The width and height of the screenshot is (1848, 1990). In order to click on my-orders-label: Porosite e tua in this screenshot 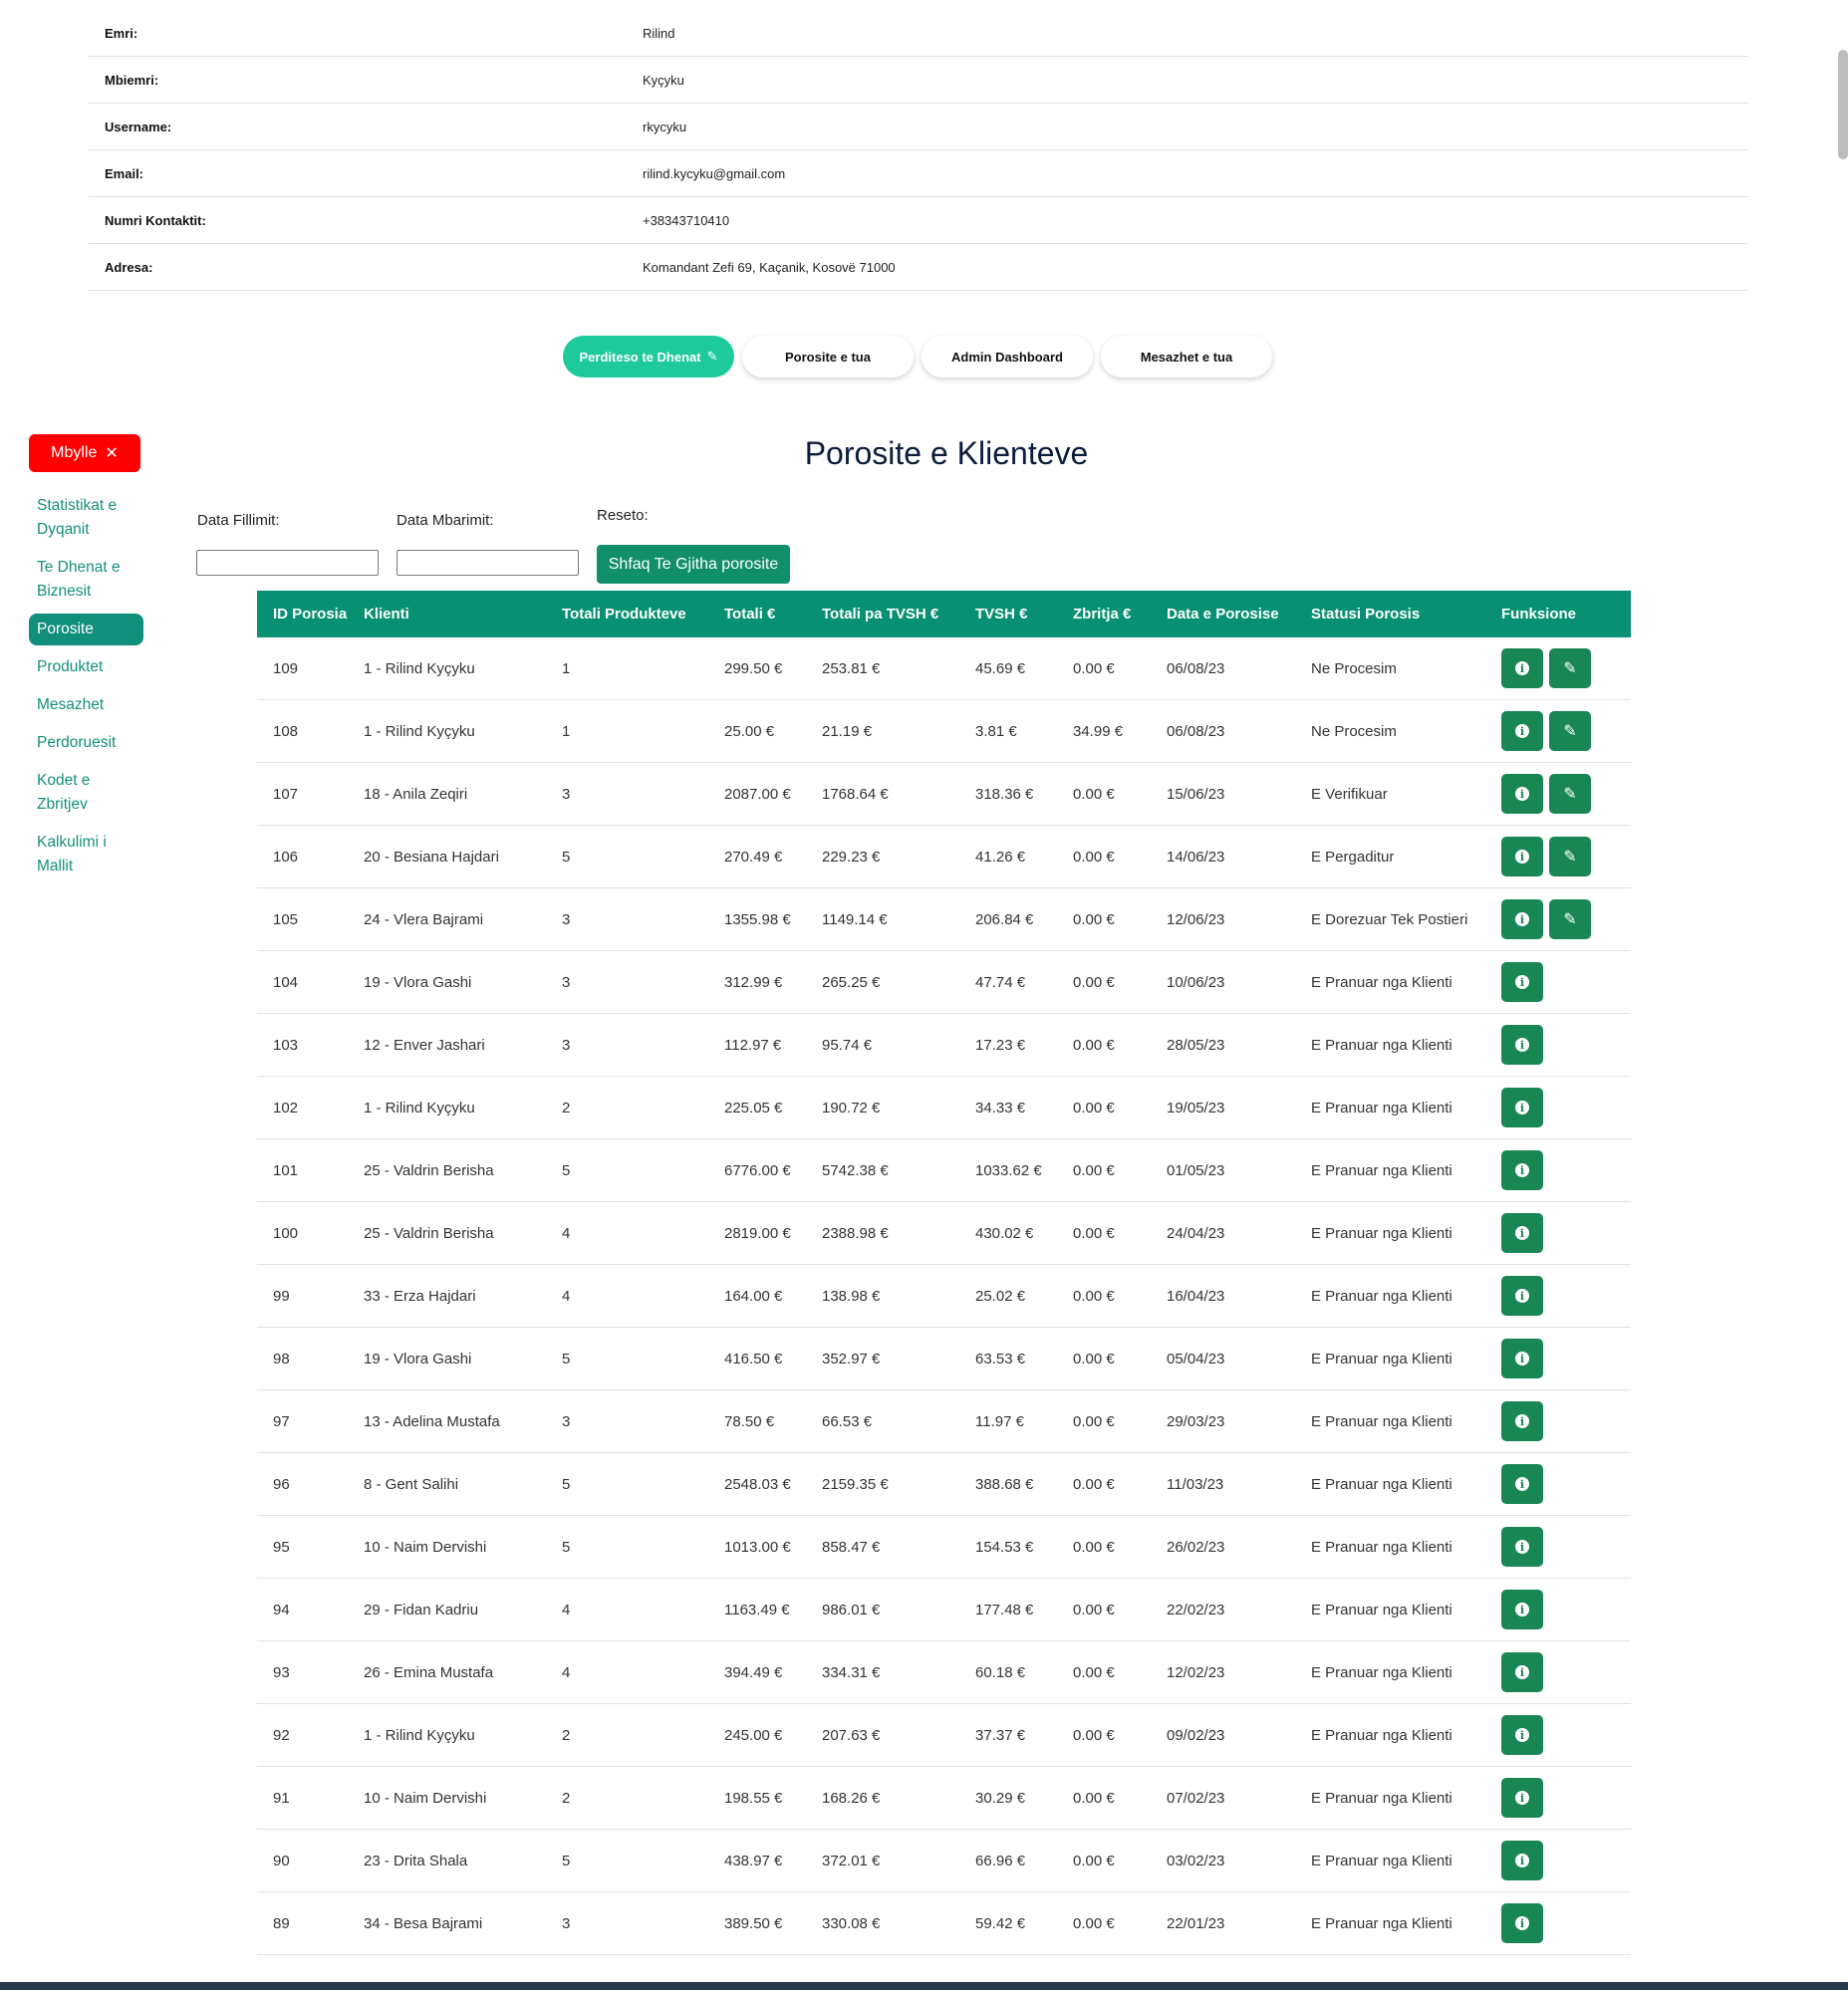, I will do `click(828, 357)`.